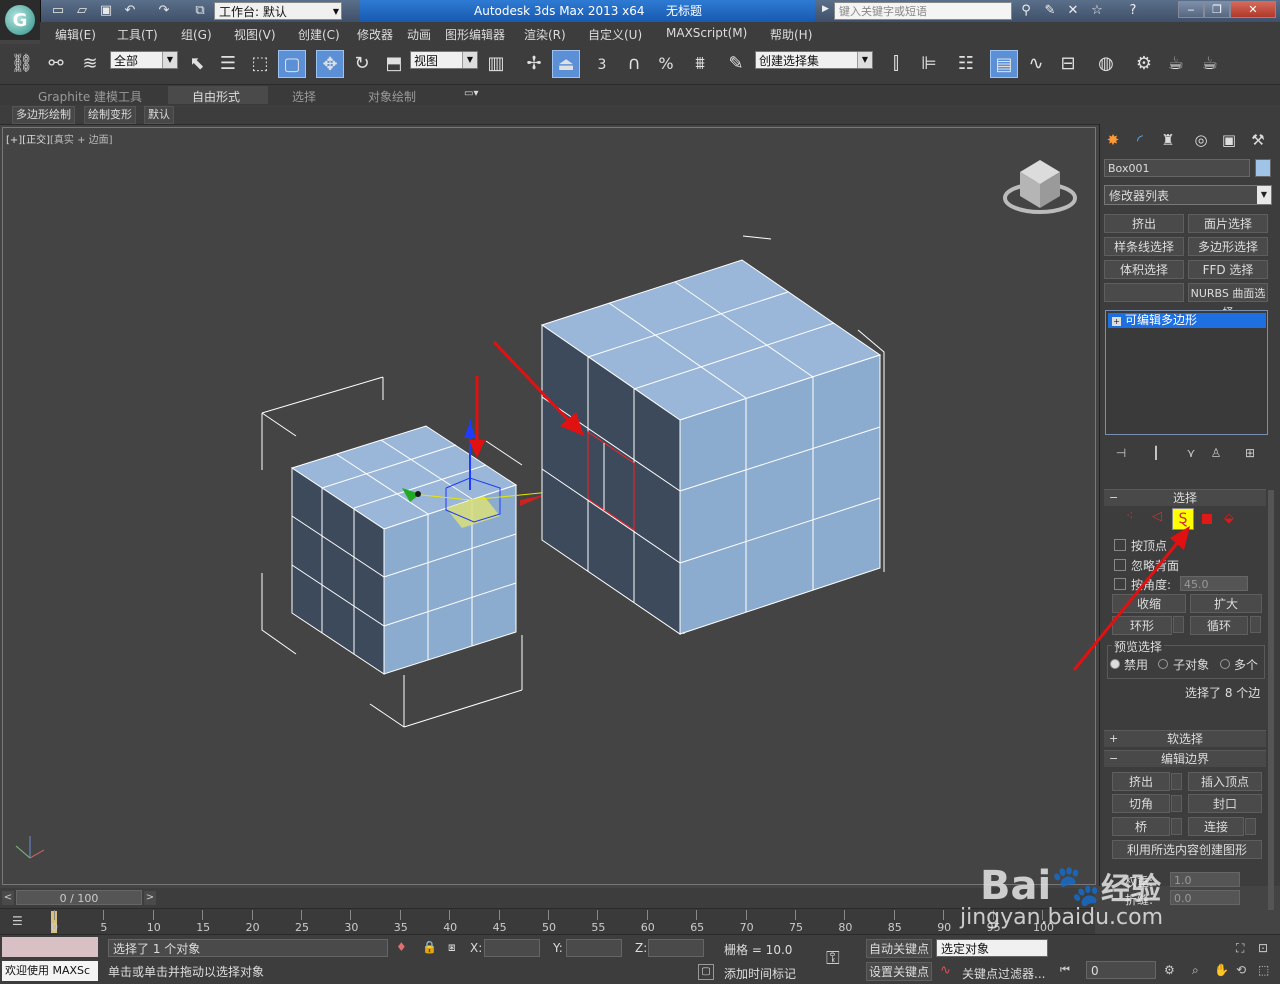 The height and width of the screenshot is (984, 1280). What do you see at coordinates (150, 898) in the screenshot?
I see `next-frame-button: >` at bounding box center [150, 898].